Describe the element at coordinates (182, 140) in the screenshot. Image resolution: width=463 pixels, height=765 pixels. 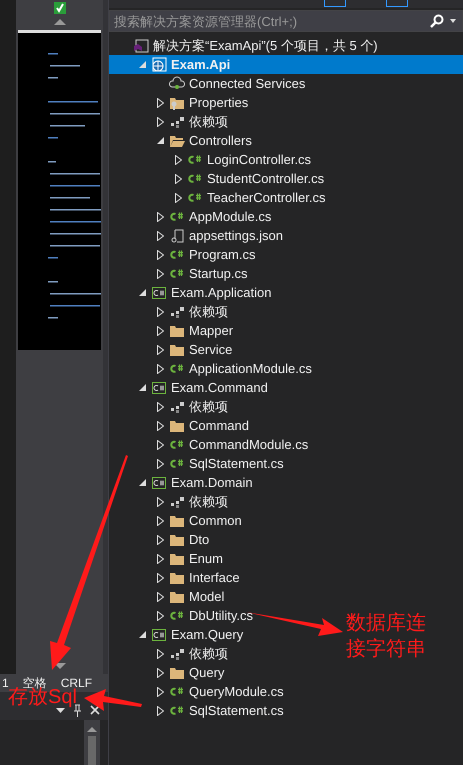
I see `tree-item: Controllers` at that location.